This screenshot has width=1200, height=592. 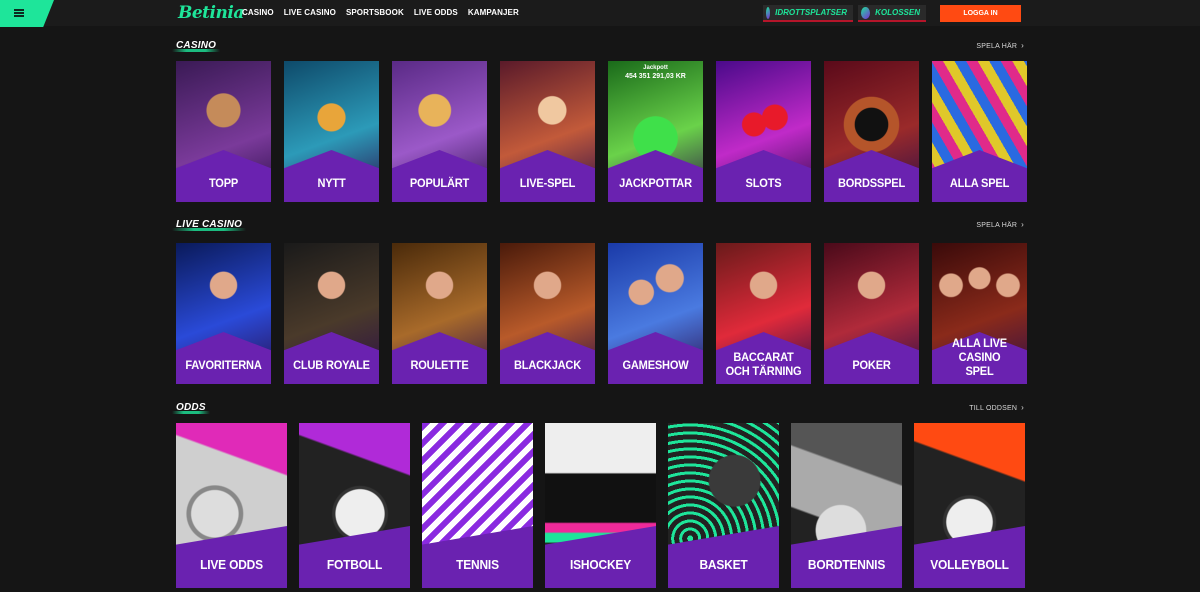 What do you see at coordinates (331, 313) in the screenshot?
I see `live-card-club-royale: CLUB ROYALE` at bounding box center [331, 313].